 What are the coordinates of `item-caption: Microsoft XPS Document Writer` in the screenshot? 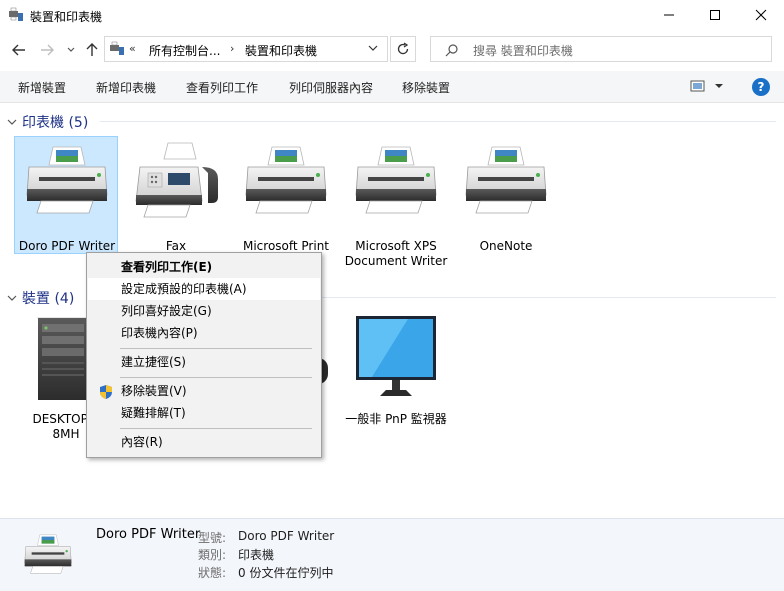 It's located at (396, 253).